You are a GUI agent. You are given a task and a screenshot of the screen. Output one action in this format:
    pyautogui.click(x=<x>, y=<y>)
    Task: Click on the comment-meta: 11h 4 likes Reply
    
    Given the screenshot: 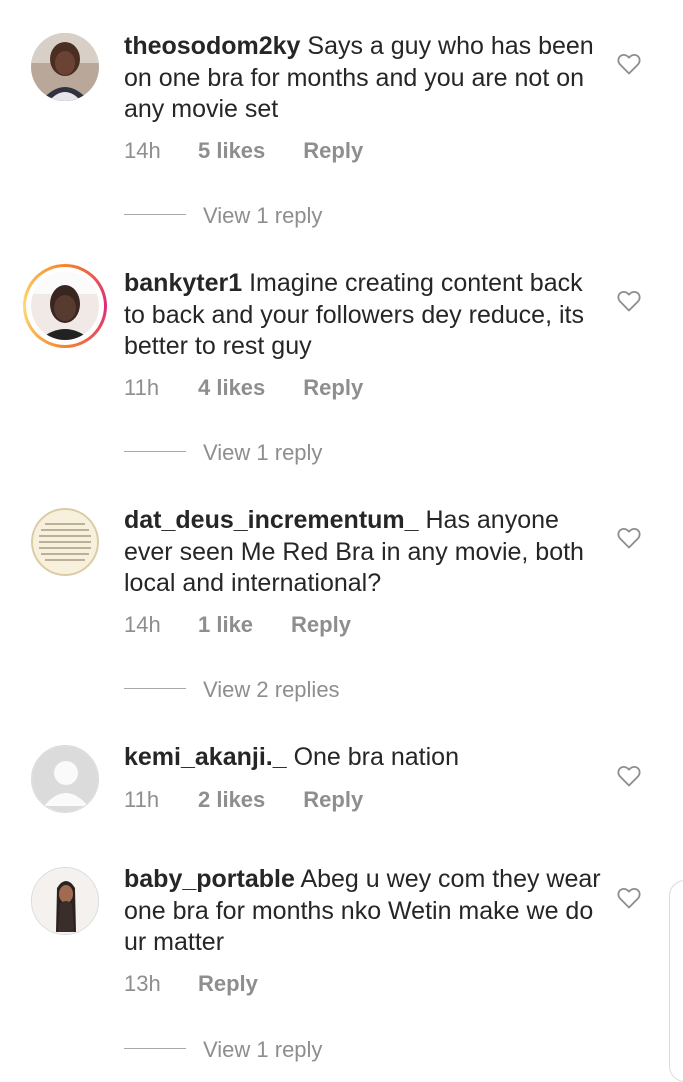 What is the action you would take?
    pyautogui.click(x=243, y=388)
    